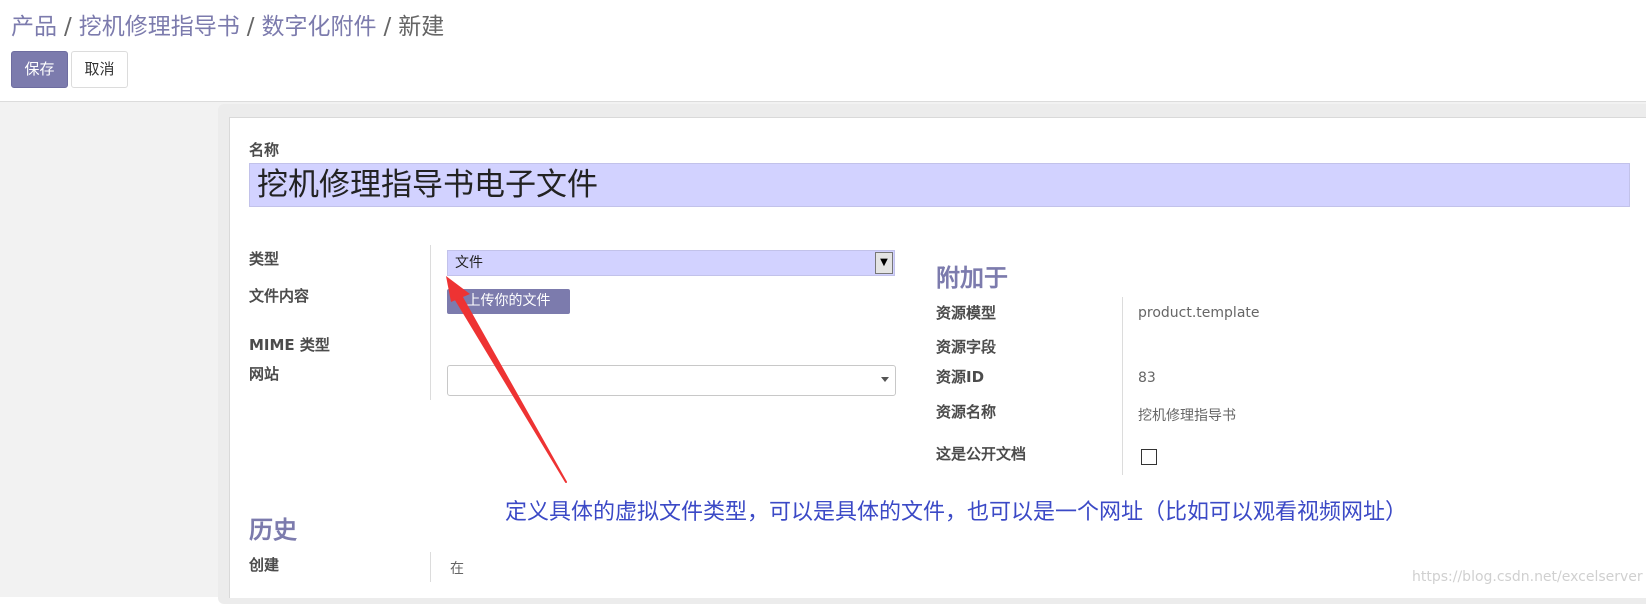 The image size is (1646, 604). What do you see at coordinates (1147, 378) in the screenshot?
I see `resource-id-value: 83` at bounding box center [1147, 378].